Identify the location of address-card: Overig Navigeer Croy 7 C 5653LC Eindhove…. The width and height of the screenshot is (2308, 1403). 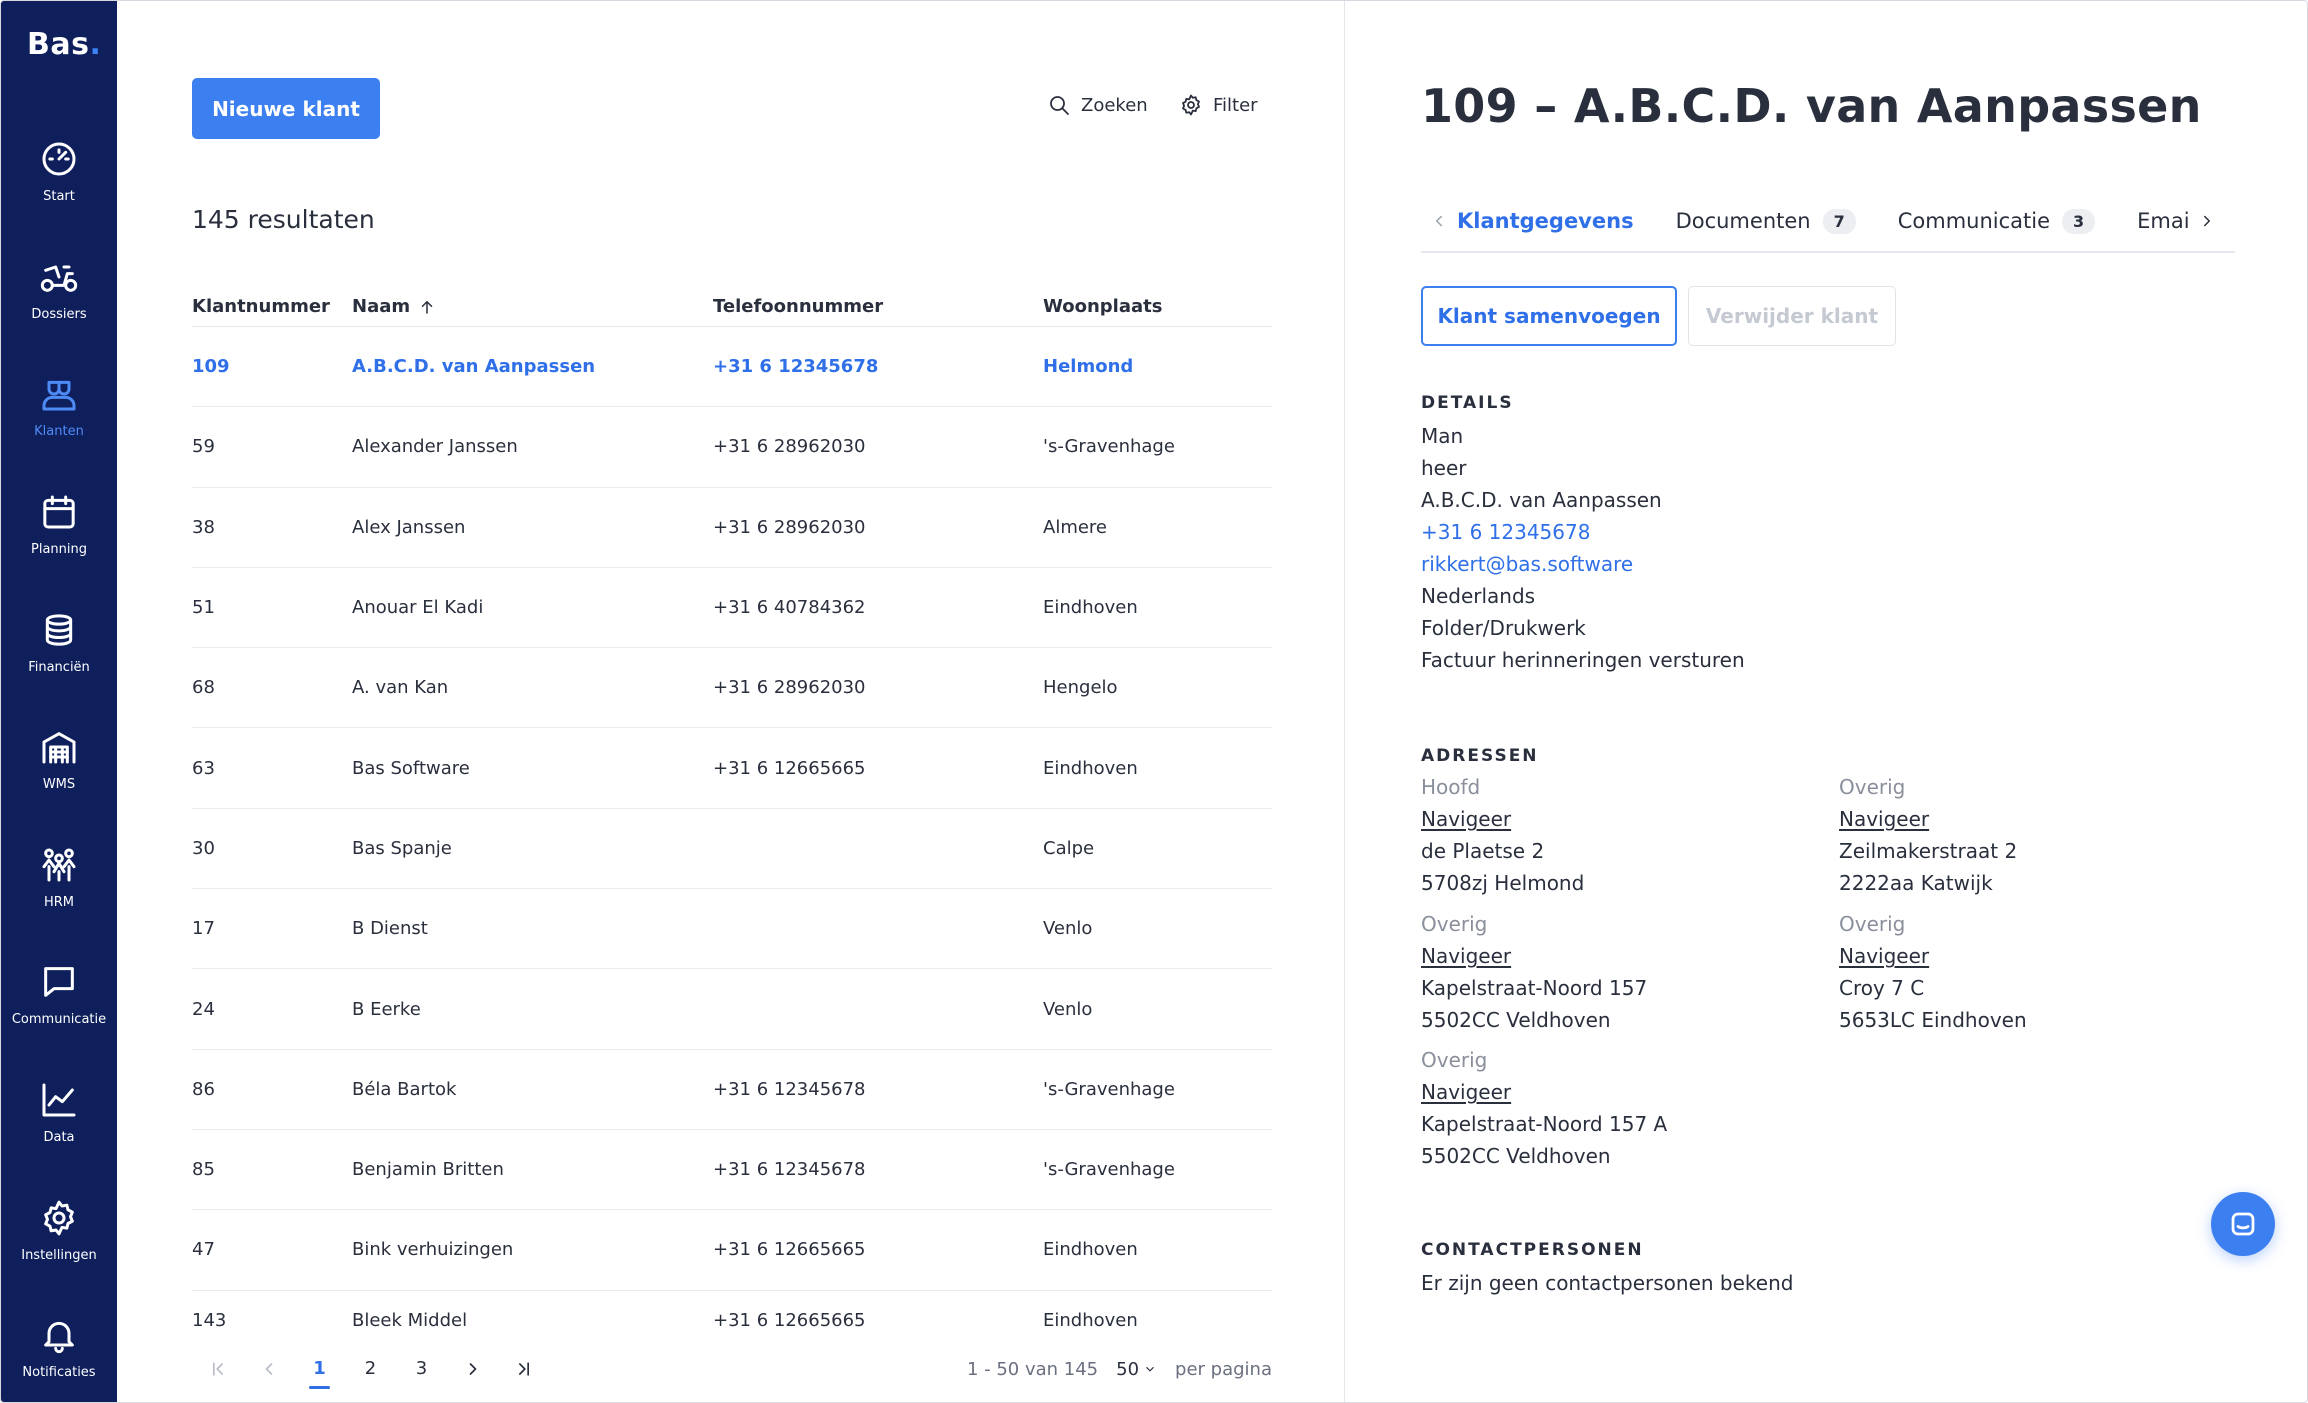
(1933, 972).